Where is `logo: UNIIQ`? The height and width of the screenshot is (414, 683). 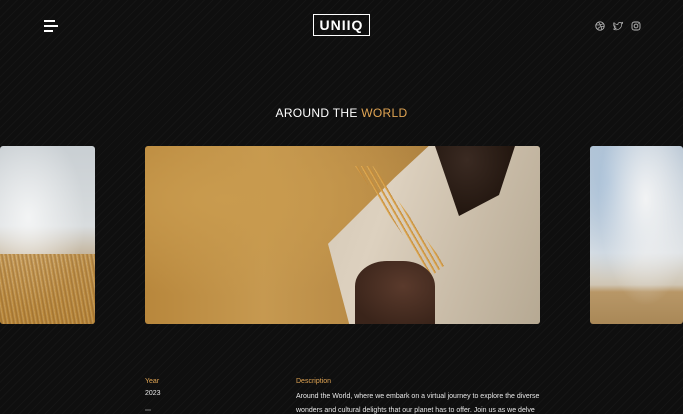 logo: UNIIQ is located at coordinates (341, 25).